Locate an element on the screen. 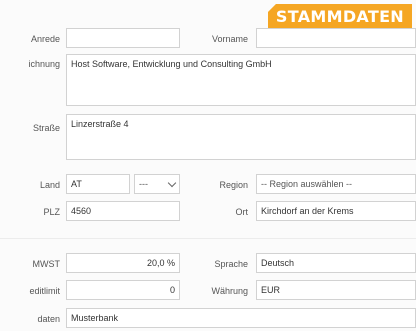  sprache-label: Sprache is located at coordinates (231, 264).